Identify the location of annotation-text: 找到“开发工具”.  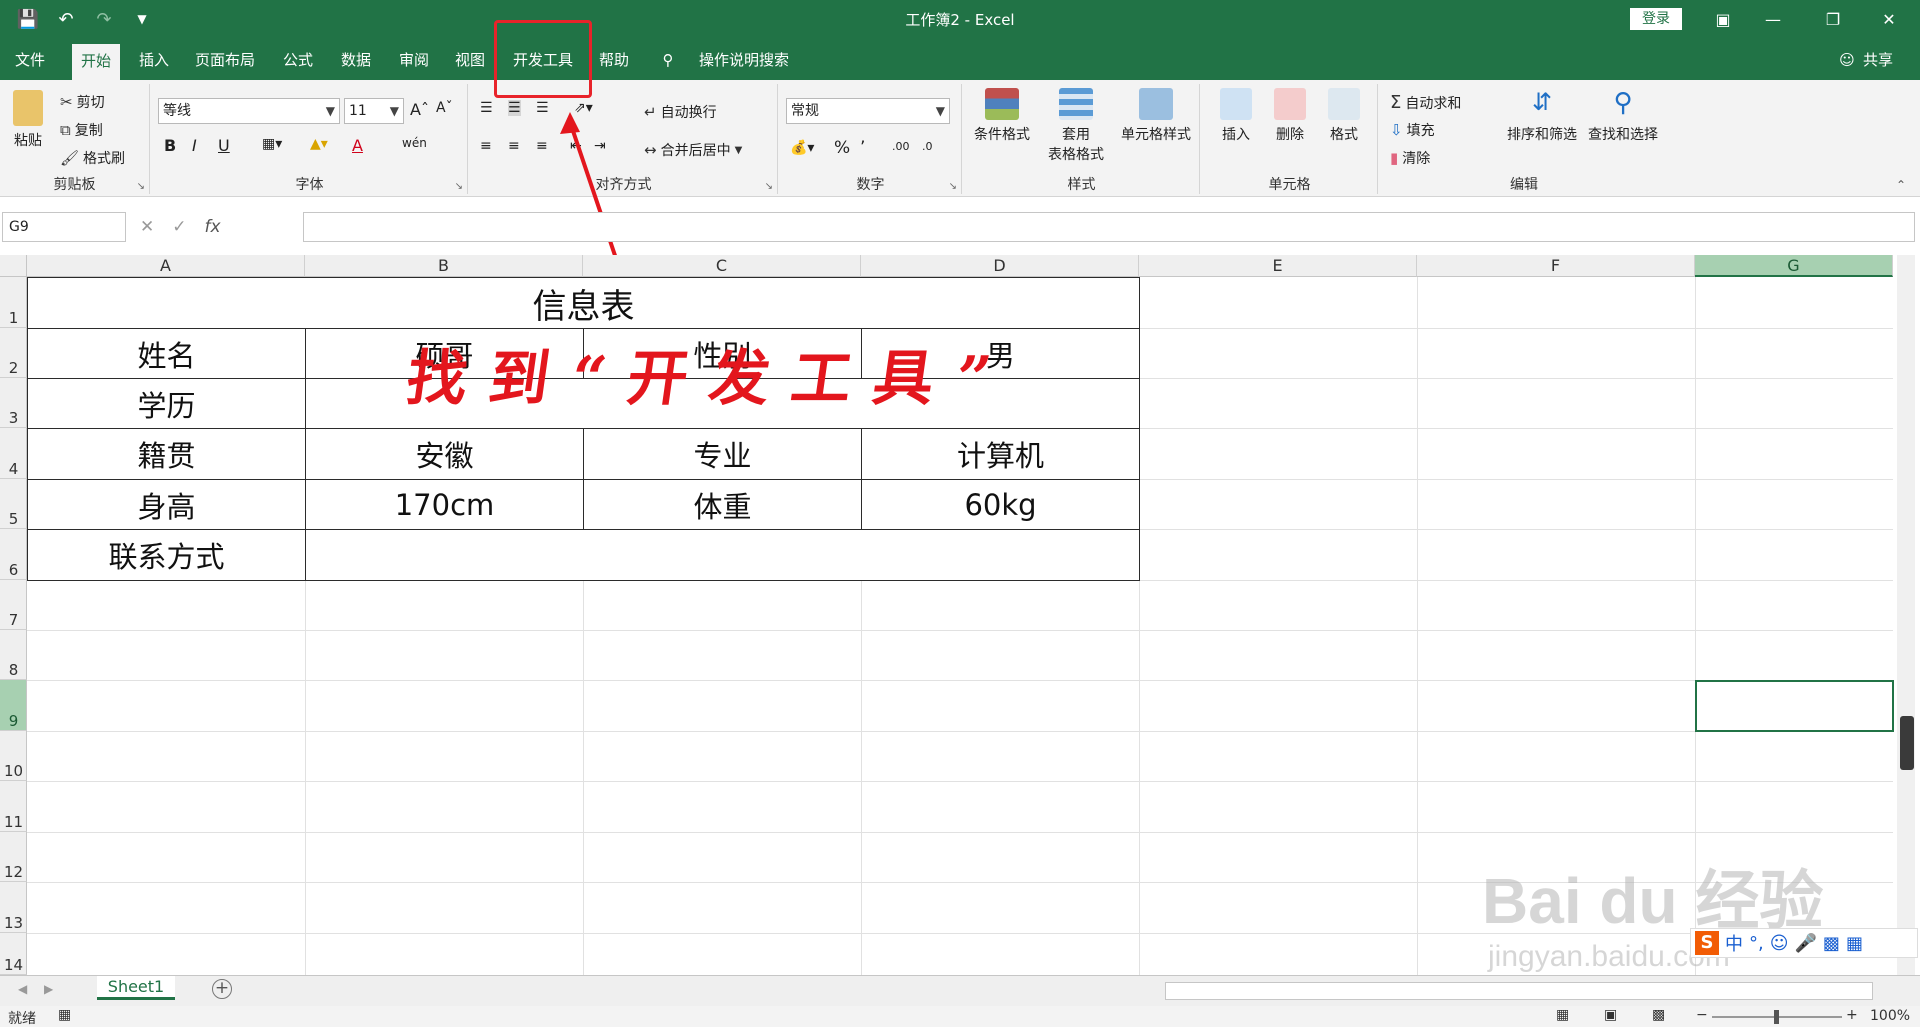
(710, 379).